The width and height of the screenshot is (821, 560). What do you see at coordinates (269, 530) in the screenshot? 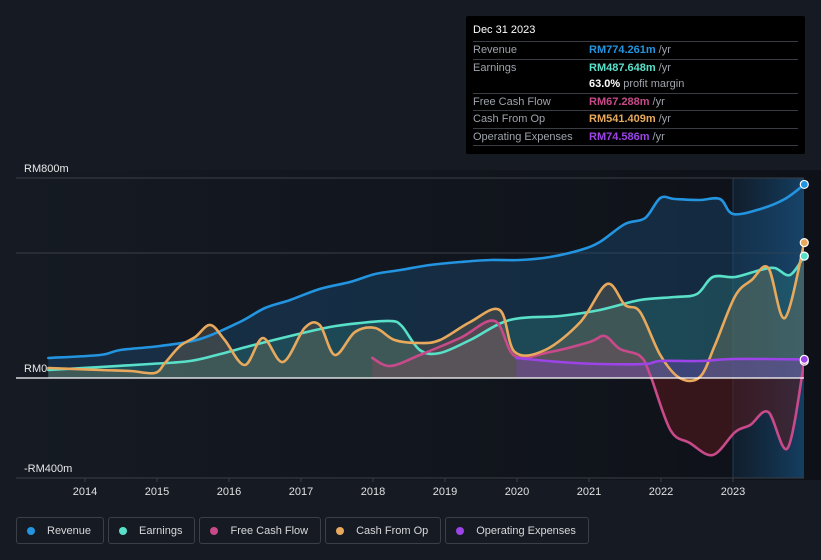
I see `legend-label: Free Cash Flow` at bounding box center [269, 530].